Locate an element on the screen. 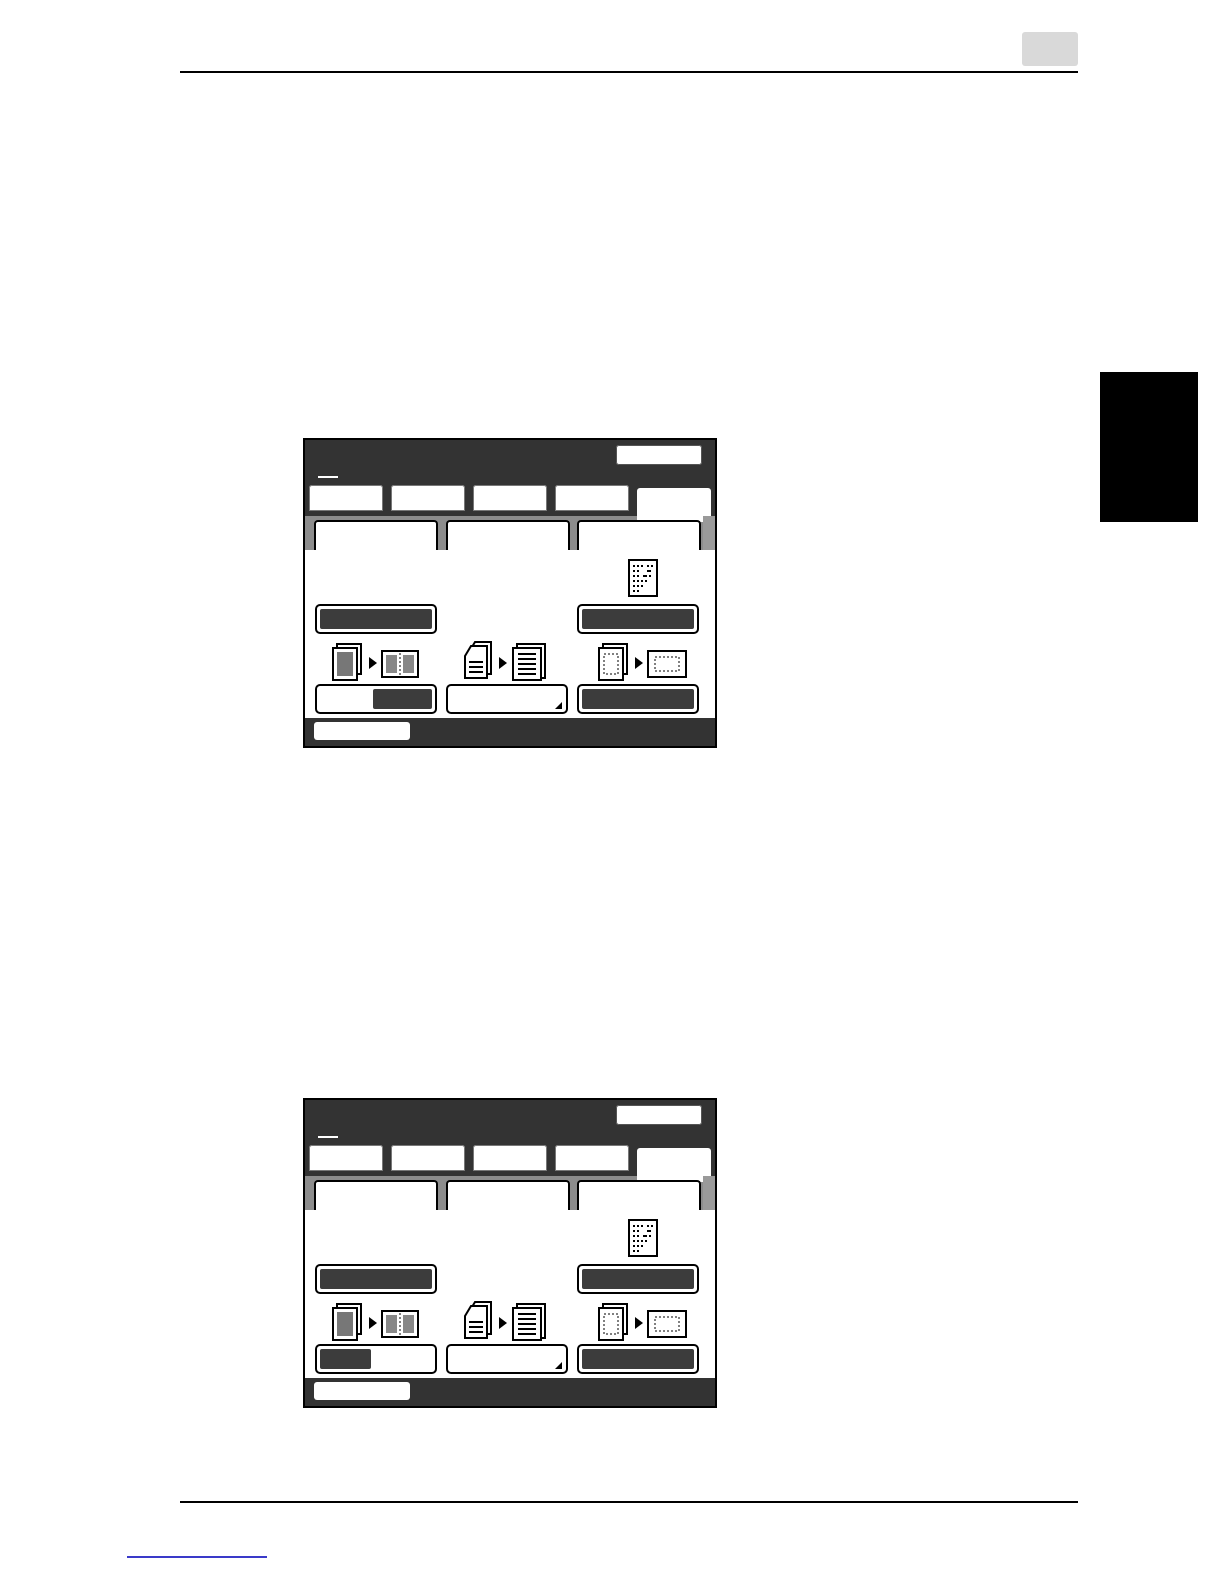  footer-rule is located at coordinates (629, 1502).